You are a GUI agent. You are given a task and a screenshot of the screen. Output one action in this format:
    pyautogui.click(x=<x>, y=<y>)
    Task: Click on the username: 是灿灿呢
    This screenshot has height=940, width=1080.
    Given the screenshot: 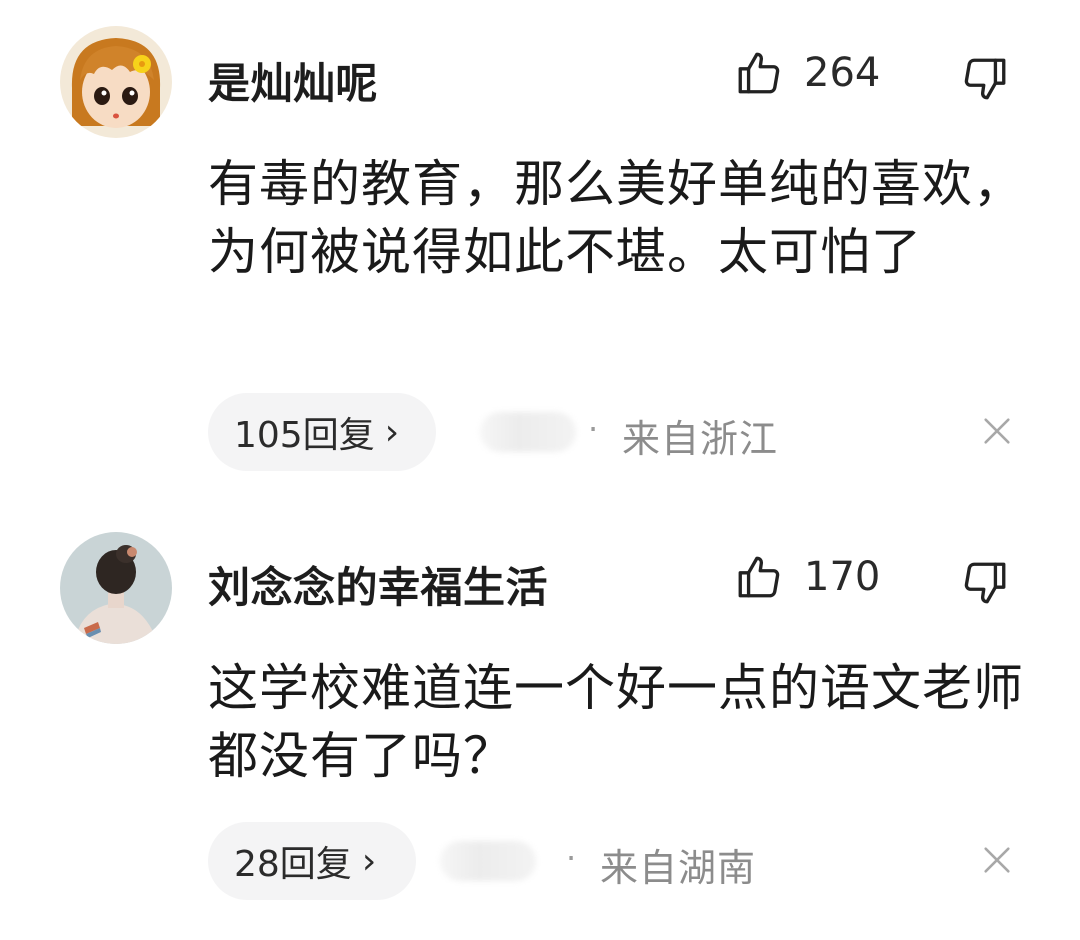 What is the action you would take?
    pyautogui.click(x=293, y=80)
    